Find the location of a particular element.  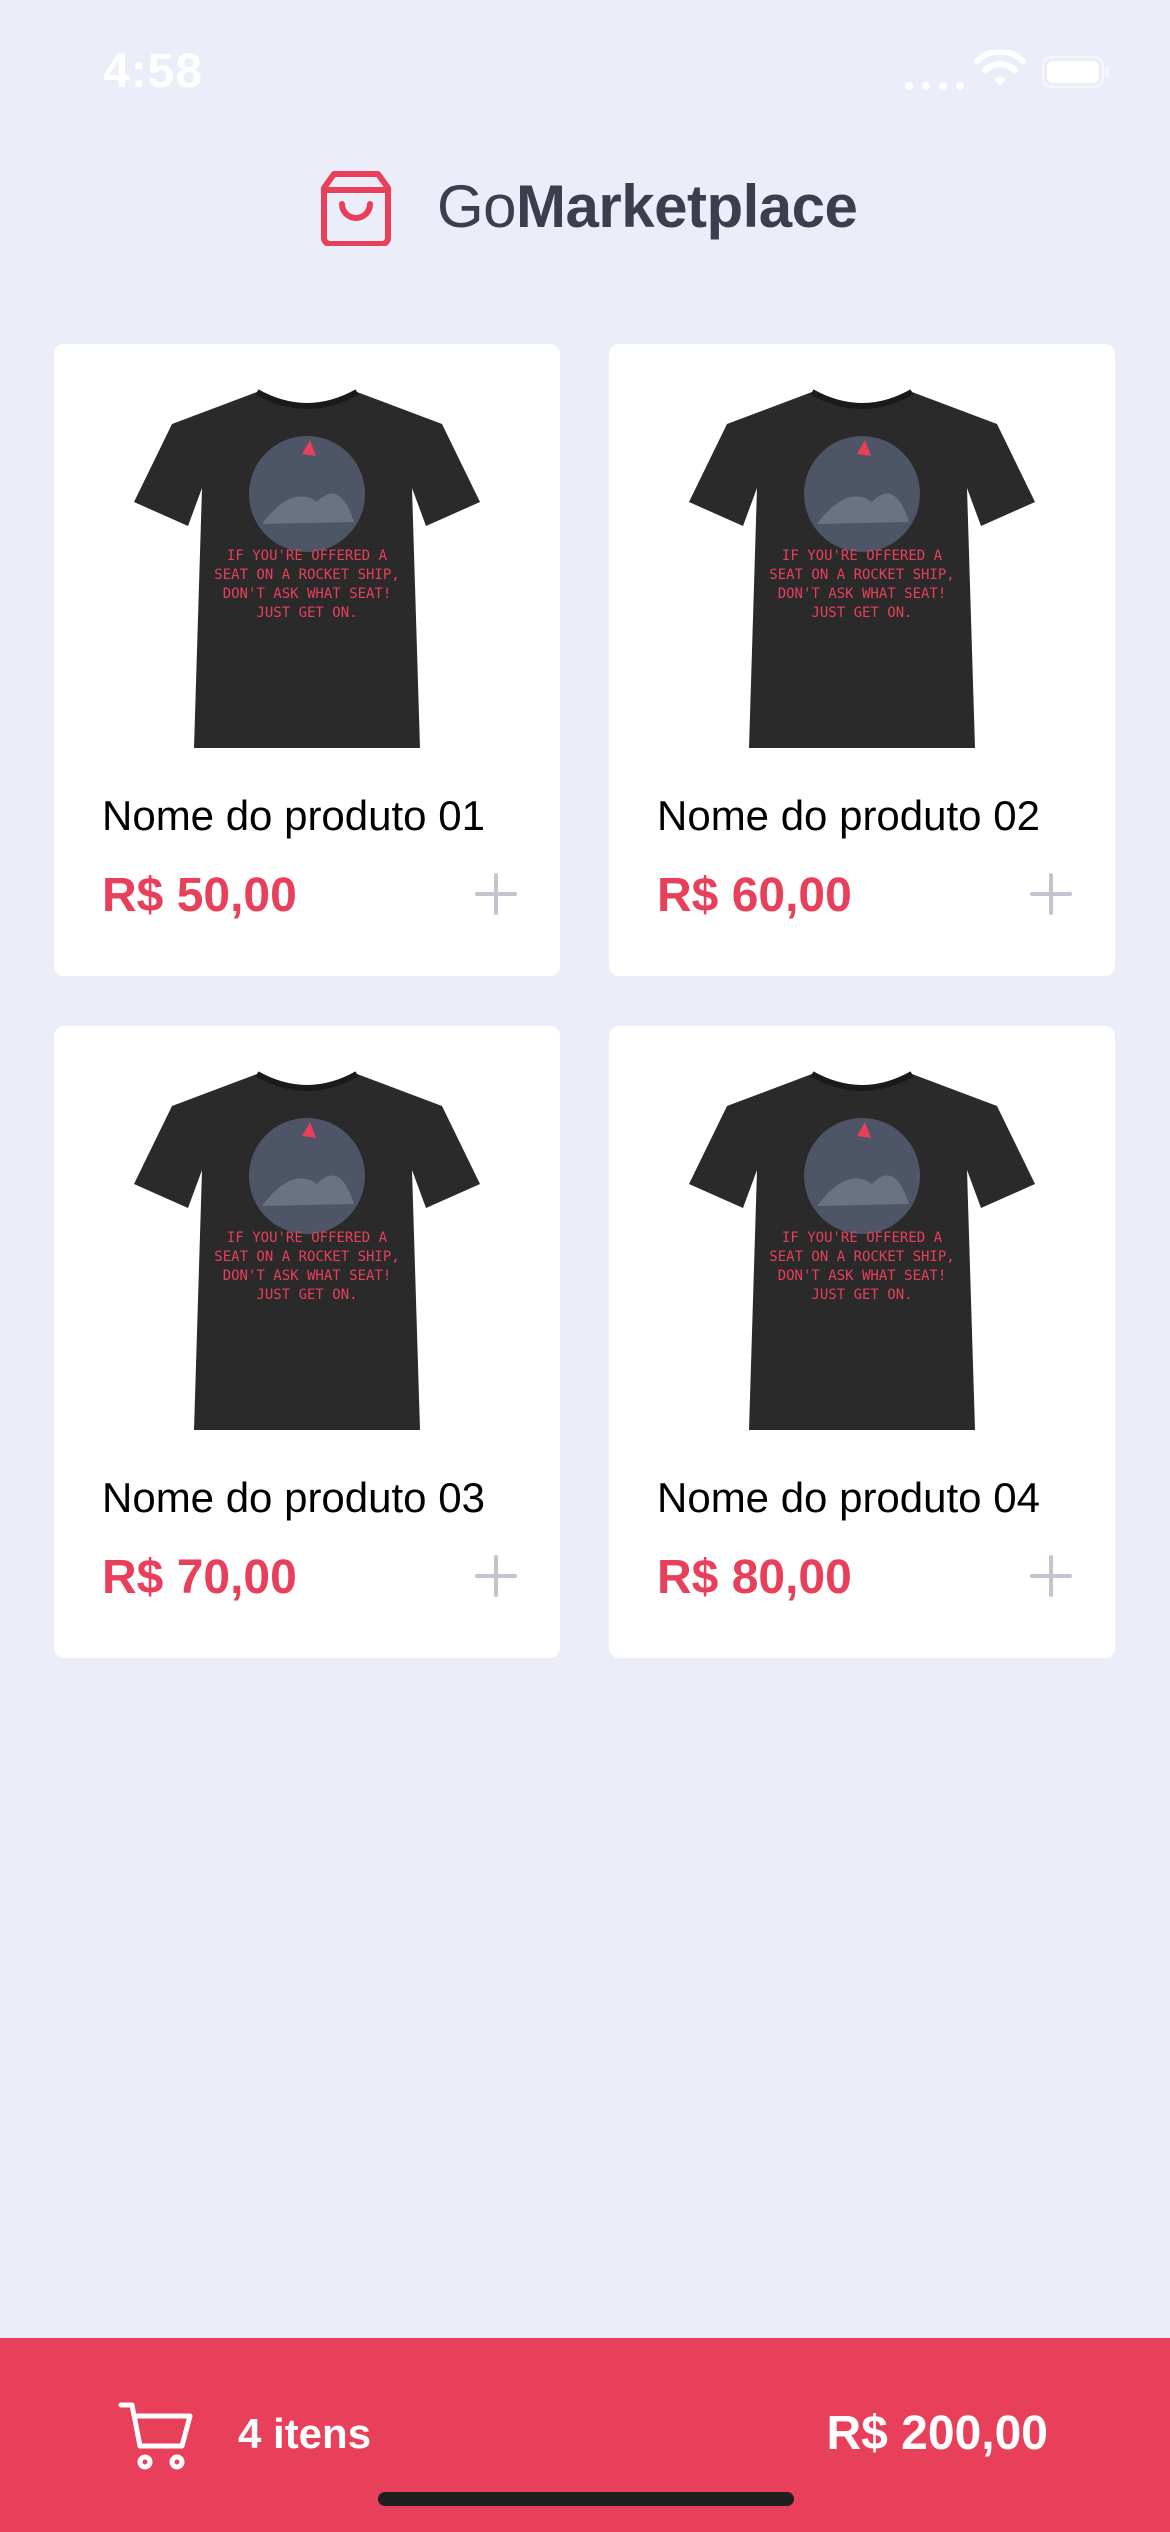

cart-total: R$ 200,00 is located at coordinates (937, 2433).